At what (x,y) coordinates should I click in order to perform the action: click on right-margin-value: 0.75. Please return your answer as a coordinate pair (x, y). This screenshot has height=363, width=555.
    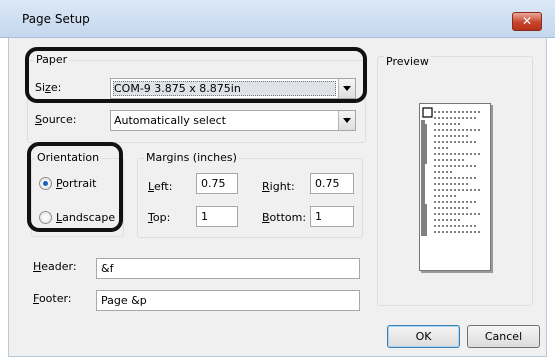
    Looking at the image, I should click on (327, 183).